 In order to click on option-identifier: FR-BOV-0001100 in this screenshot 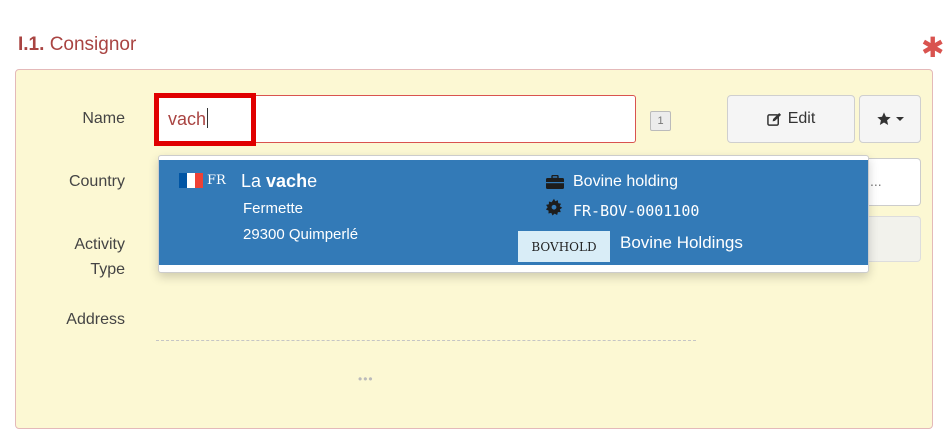, I will do `click(636, 211)`.